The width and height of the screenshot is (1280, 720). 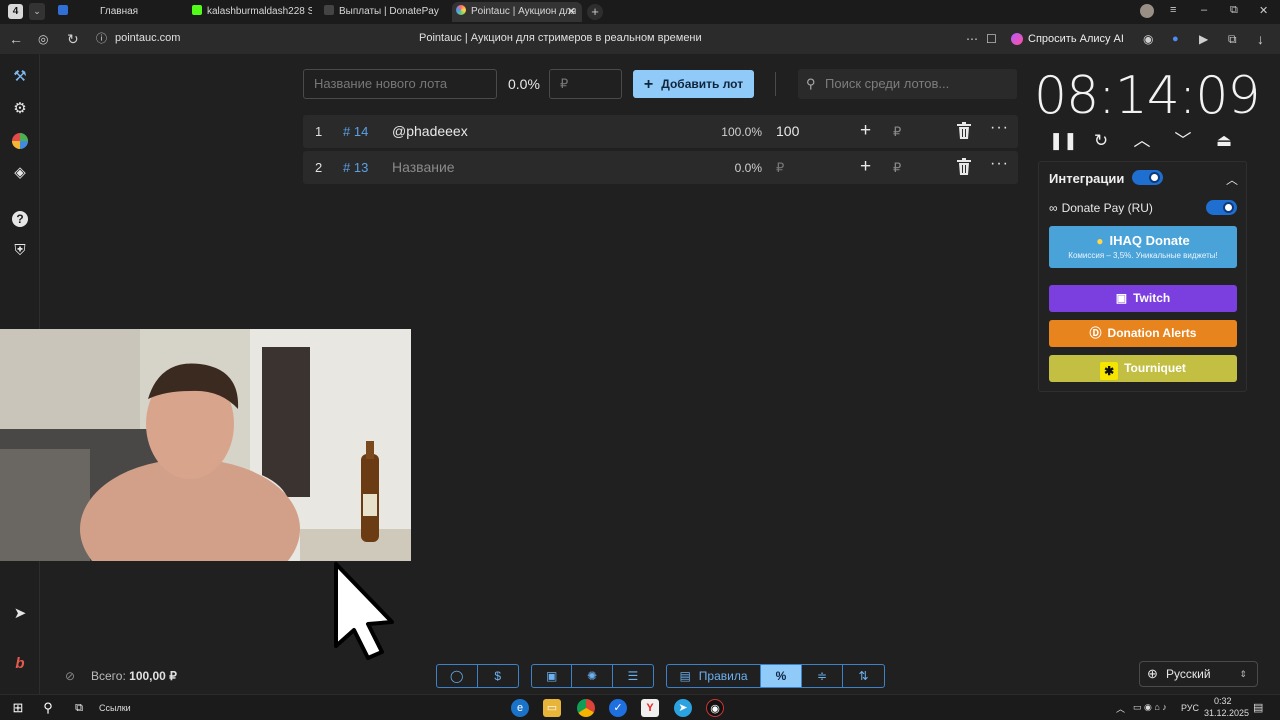 What do you see at coordinates (16, 39) in the screenshot?
I see `back-icon: ←` at bounding box center [16, 39].